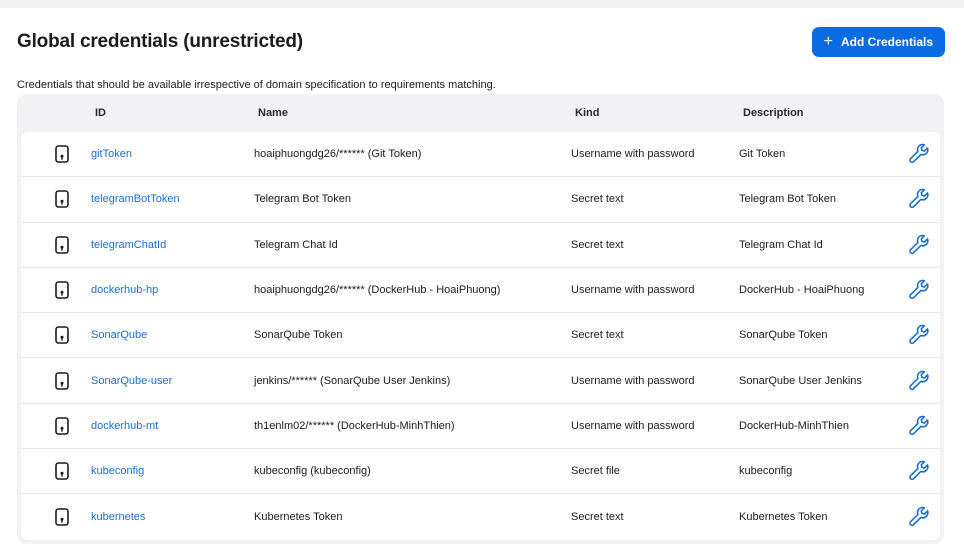 The width and height of the screenshot is (964, 558). Describe the element at coordinates (135, 199) in the screenshot. I see `credential-id-link: telegramBotToken` at that location.